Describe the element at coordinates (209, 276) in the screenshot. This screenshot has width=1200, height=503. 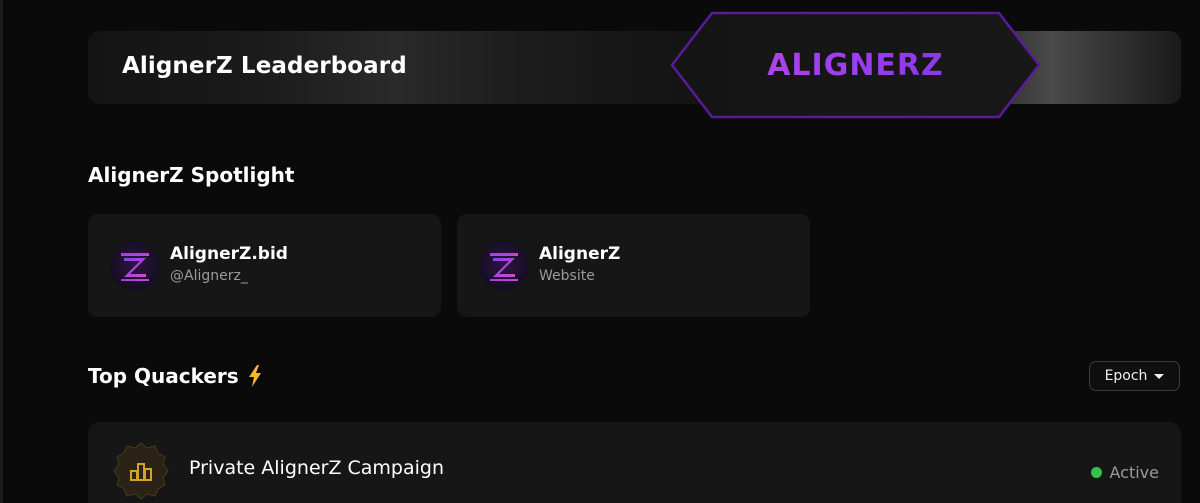
I see `spotlight-card-subtitle: @Alignerz_` at that location.